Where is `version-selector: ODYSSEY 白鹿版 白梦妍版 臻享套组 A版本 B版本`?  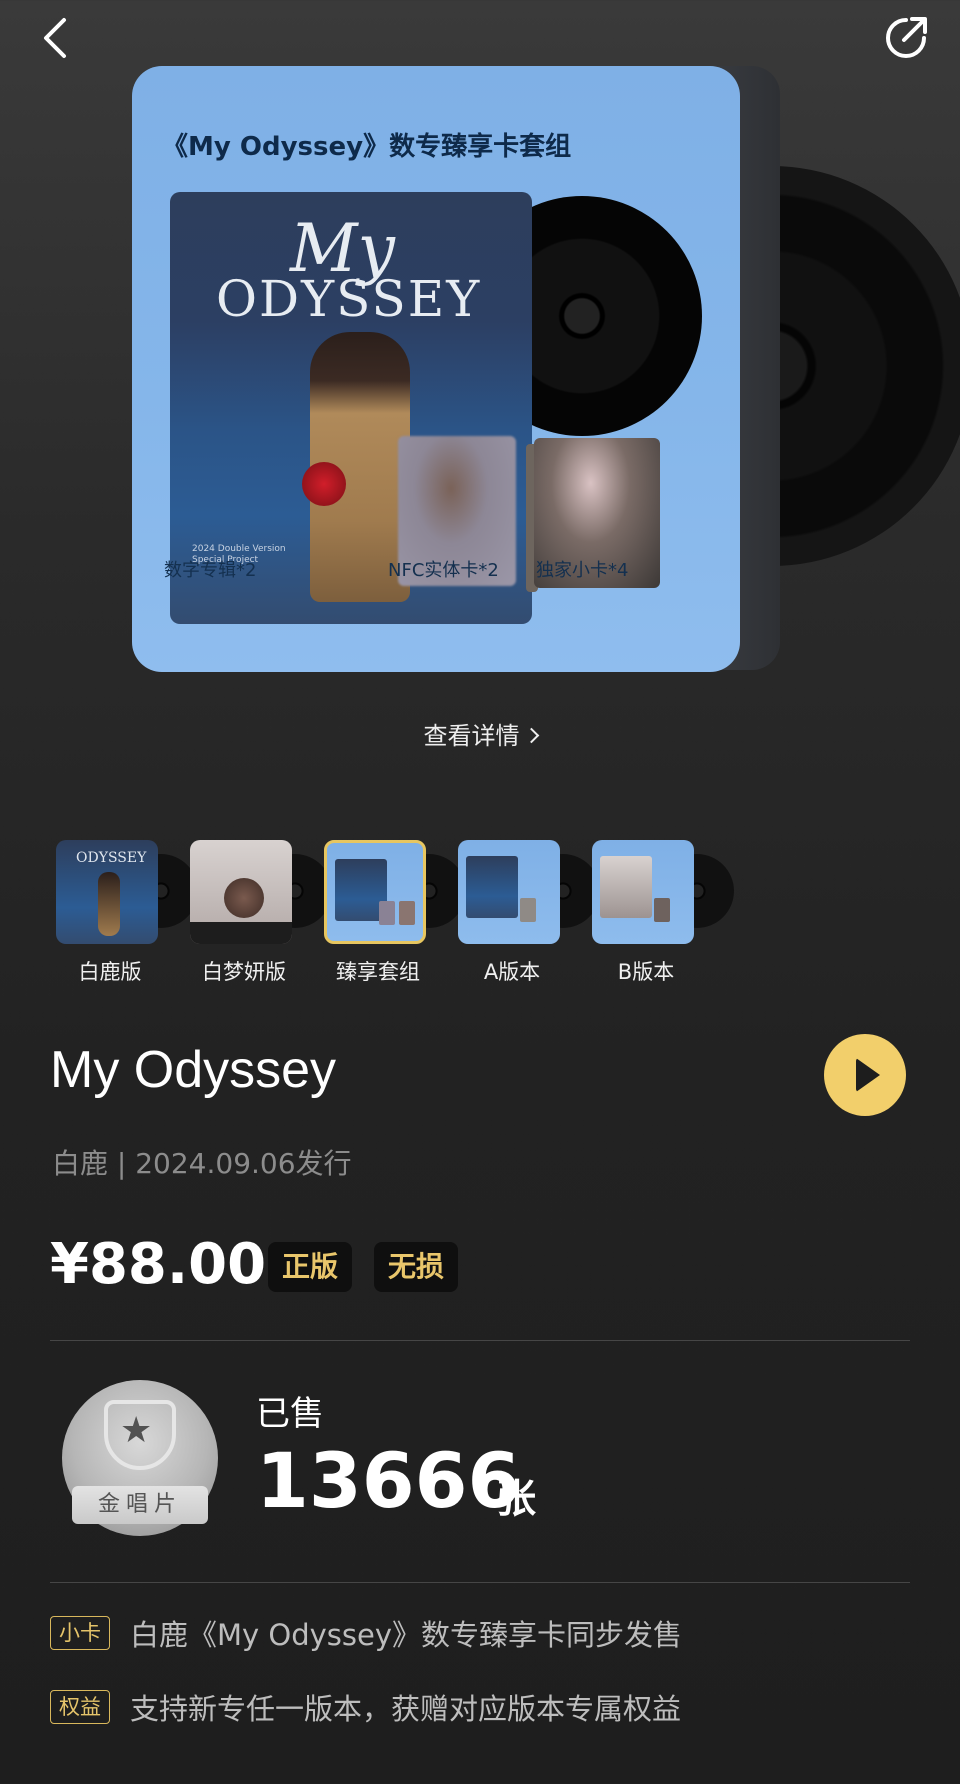
version-selector: ODYSSEY 白鹿版 白梦妍版 臻享套组 A版本 B版本 is located at coordinates (480, 913).